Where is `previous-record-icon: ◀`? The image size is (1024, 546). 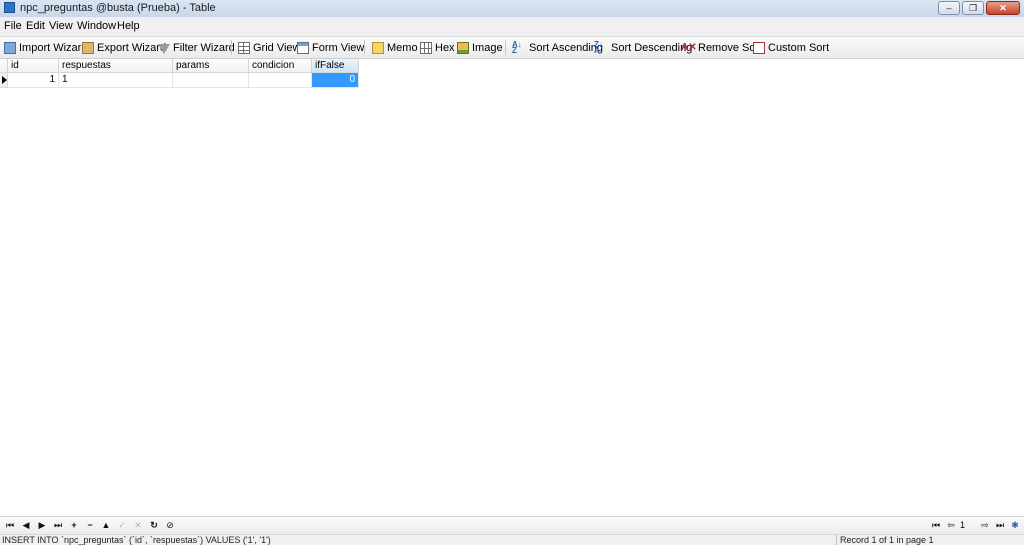 previous-record-icon: ◀ is located at coordinates (26, 525).